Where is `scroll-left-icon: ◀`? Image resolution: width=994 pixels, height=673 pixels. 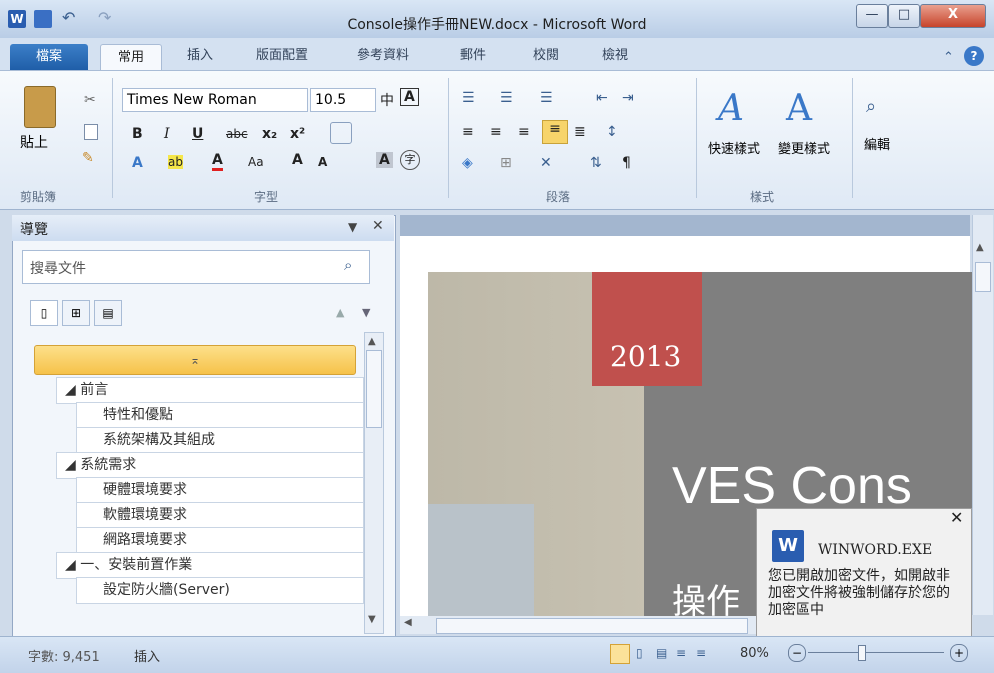 scroll-left-icon: ◀ is located at coordinates (408, 622).